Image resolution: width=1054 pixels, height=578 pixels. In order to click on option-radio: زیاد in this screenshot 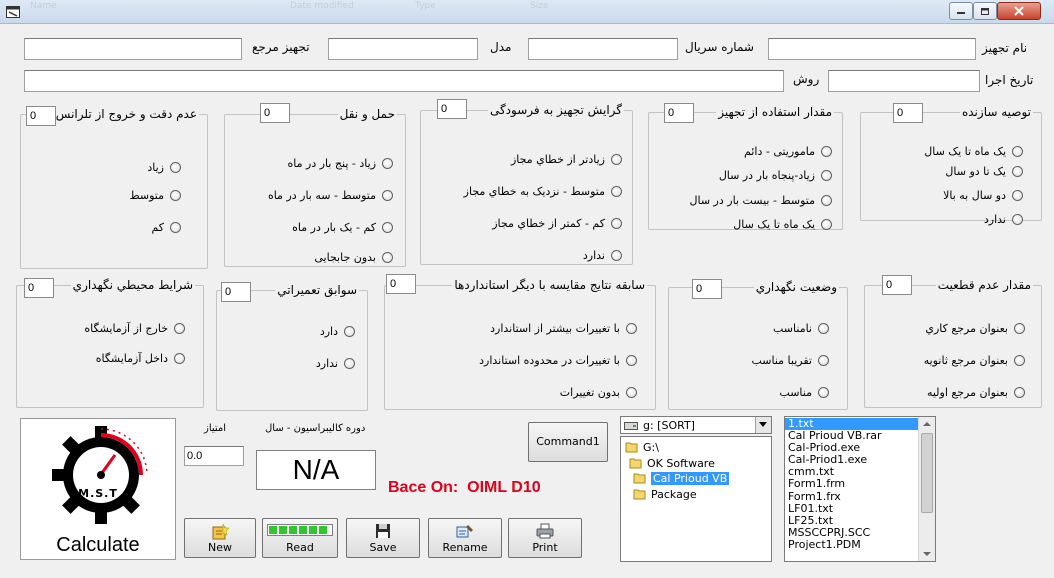, I will do `click(164, 167)`.